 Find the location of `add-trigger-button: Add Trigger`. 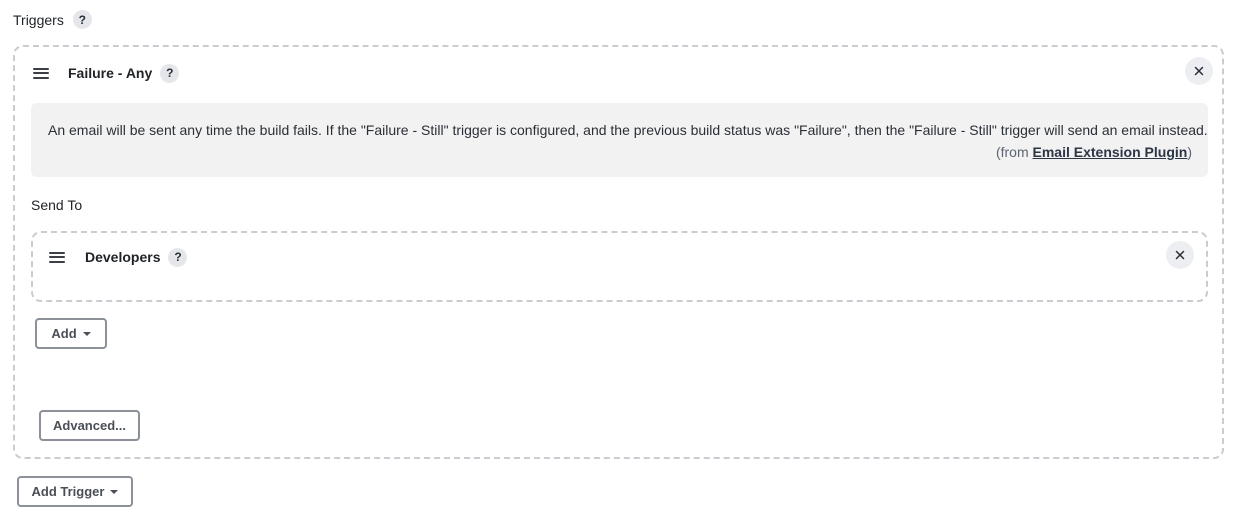

add-trigger-button: Add Trigger is located at coordinates (75, 491).